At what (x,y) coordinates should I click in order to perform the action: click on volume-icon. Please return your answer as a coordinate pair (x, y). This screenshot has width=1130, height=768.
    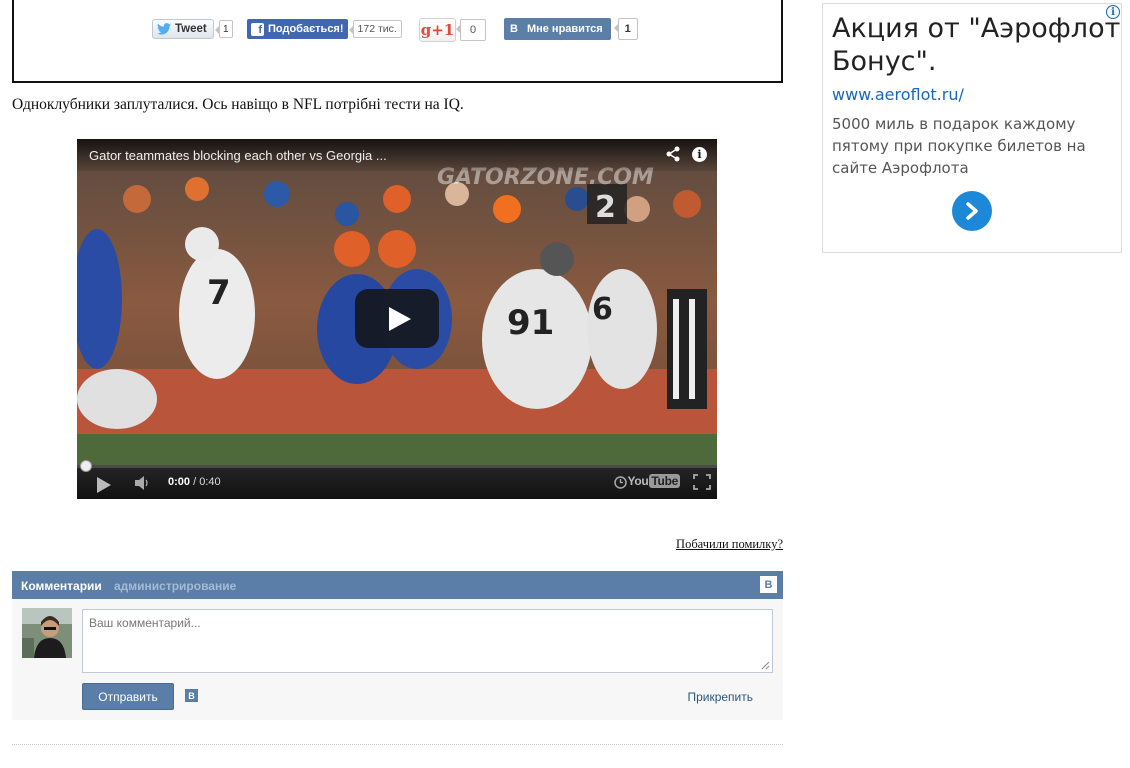
    Looking at the image, I should click on (143, 483).